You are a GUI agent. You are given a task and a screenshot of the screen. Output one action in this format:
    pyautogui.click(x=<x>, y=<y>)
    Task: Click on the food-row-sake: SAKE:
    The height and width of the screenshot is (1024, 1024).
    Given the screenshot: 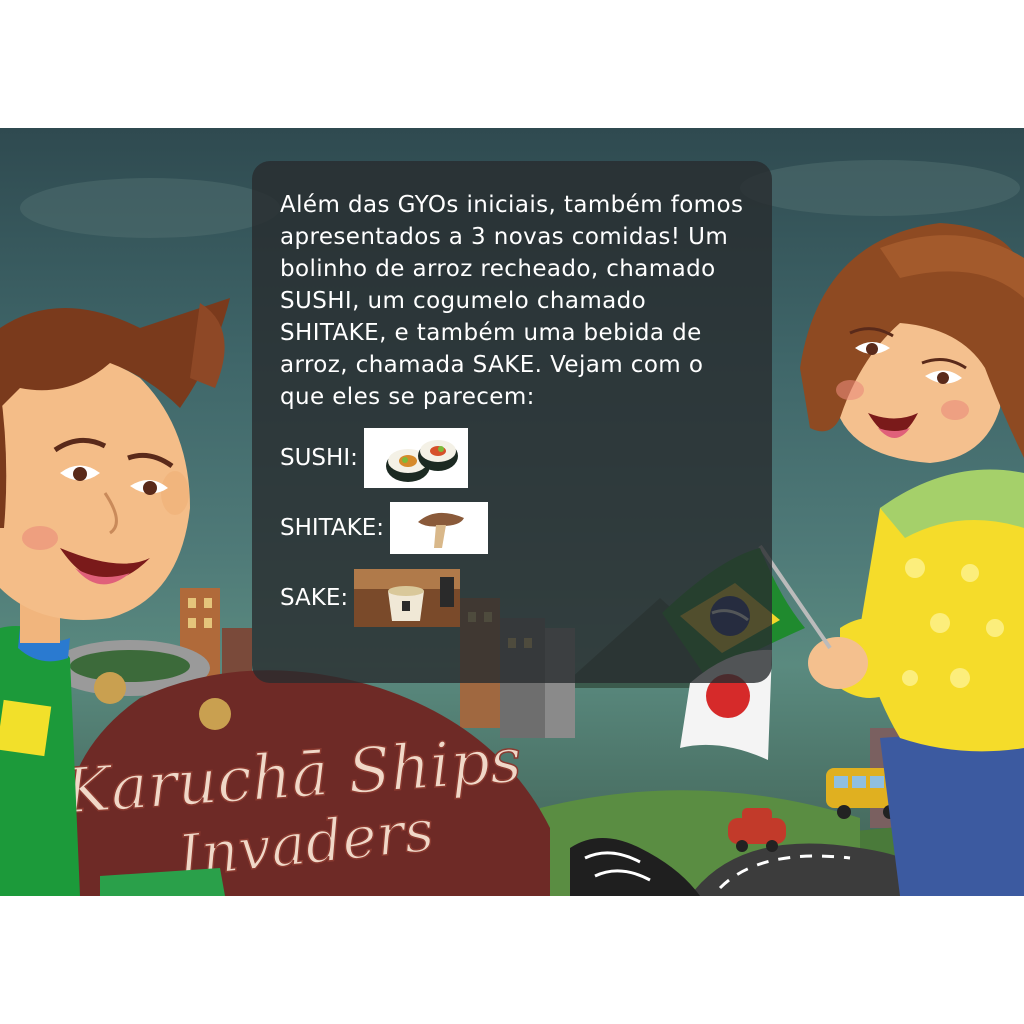 What is the action you would take?
    pyautogui.click(x=514, y=598)
    